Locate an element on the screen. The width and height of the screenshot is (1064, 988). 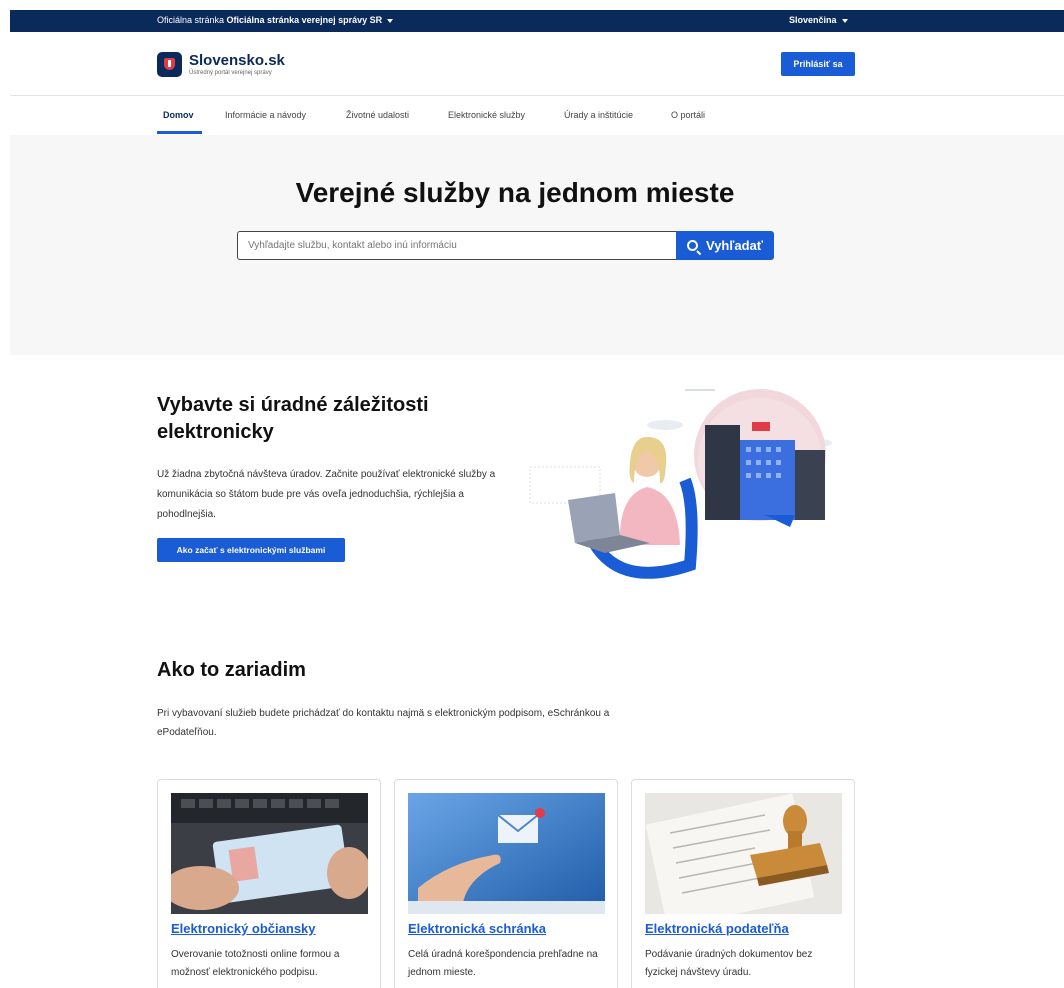
language-label: Slovenčina is located at coordinates (813, 20).